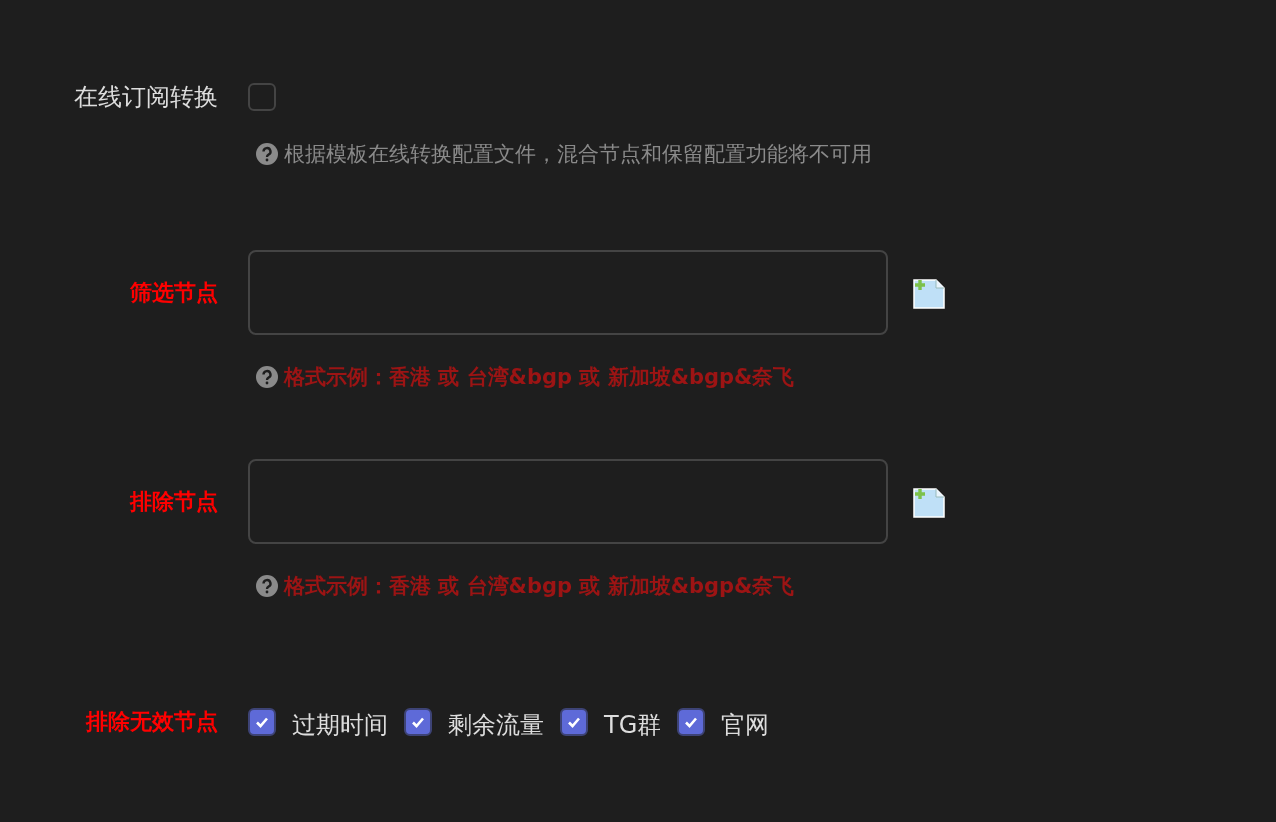 The width and height of the screenshot is (1276, 822). I want to click on field-label: 筛选节点, so click(174, 292).